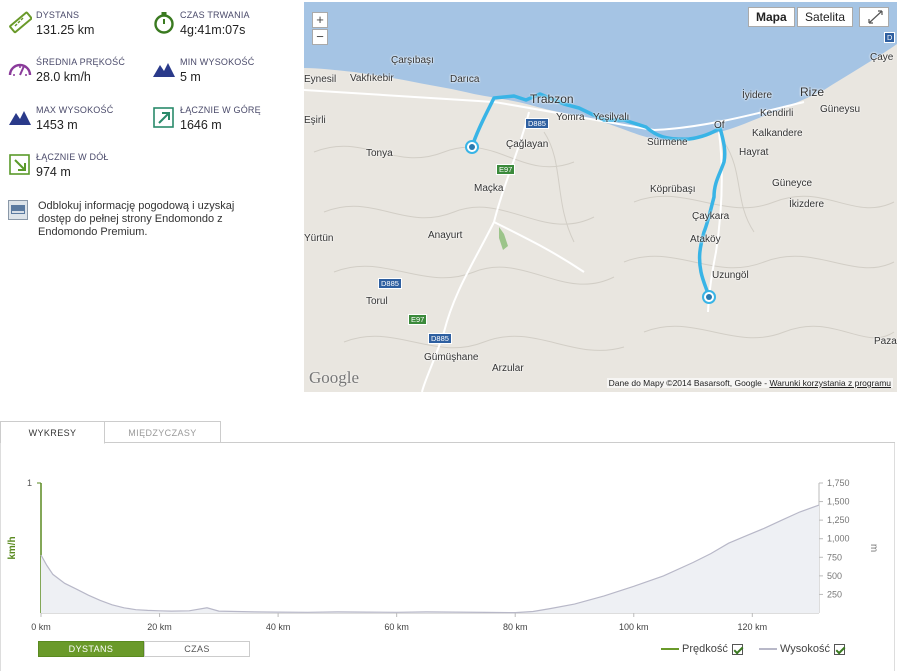 The height and width of the screenshot is (671, 900). Describe the element at coordinates (447, 432) in the screenshot. I see `chart-tabs: WYKRESY MIĘDZYCZASY` at that location.